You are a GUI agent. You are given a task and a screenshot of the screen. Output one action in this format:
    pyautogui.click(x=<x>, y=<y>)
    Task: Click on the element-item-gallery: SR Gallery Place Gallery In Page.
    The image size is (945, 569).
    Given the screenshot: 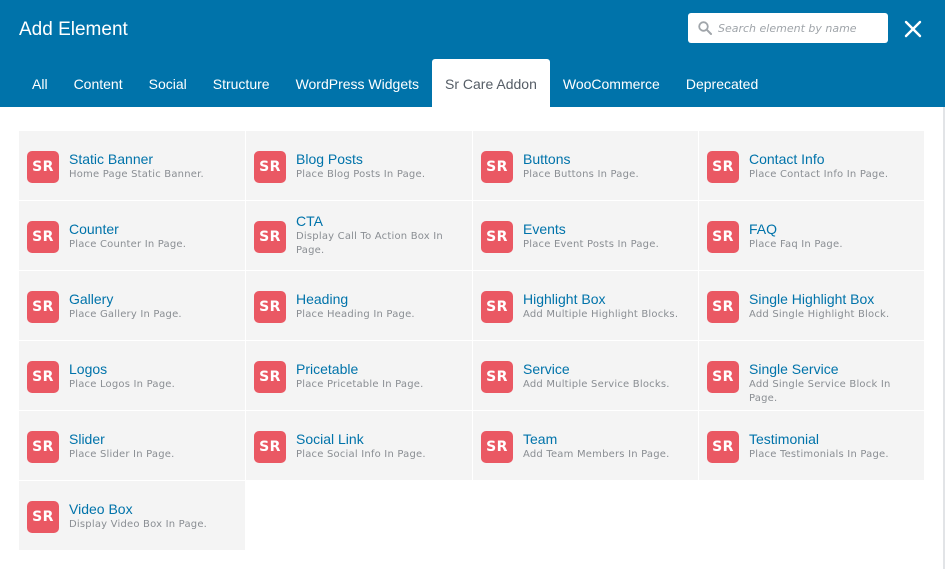 What is the action you would take?
    pyautogui.click(x=132, y=306)
    